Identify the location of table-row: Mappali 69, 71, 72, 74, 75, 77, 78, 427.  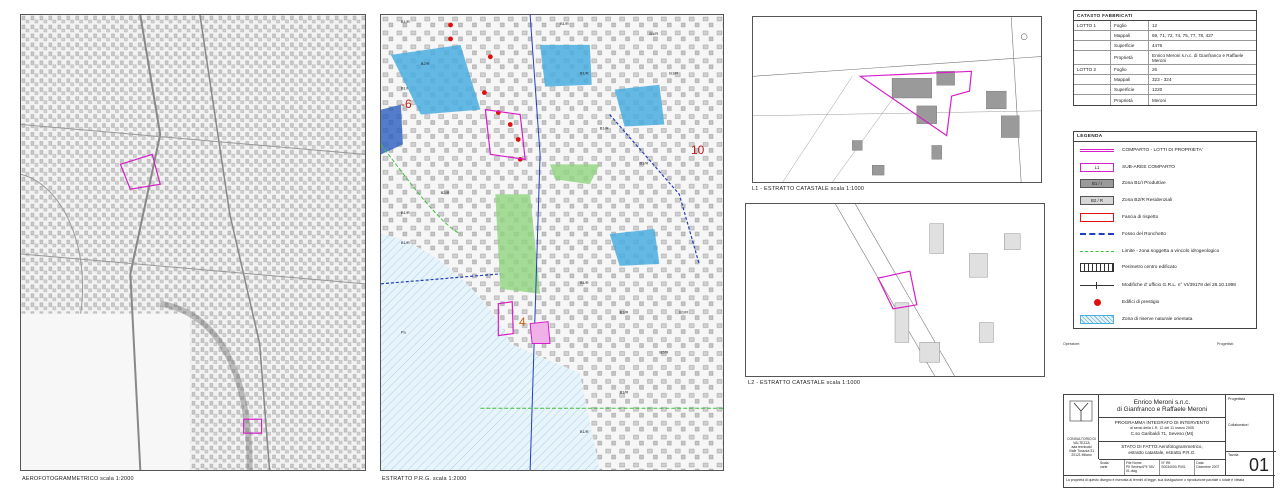
(1165, 36).